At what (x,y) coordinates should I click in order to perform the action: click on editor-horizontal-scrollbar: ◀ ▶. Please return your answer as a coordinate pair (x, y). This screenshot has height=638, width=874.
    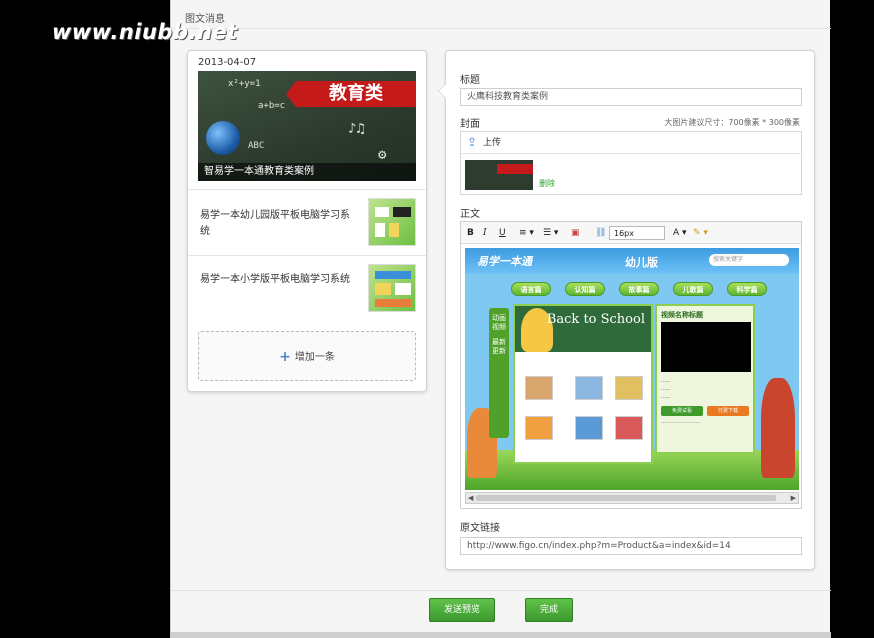
    Looking at the image, I should click on (632, 498).